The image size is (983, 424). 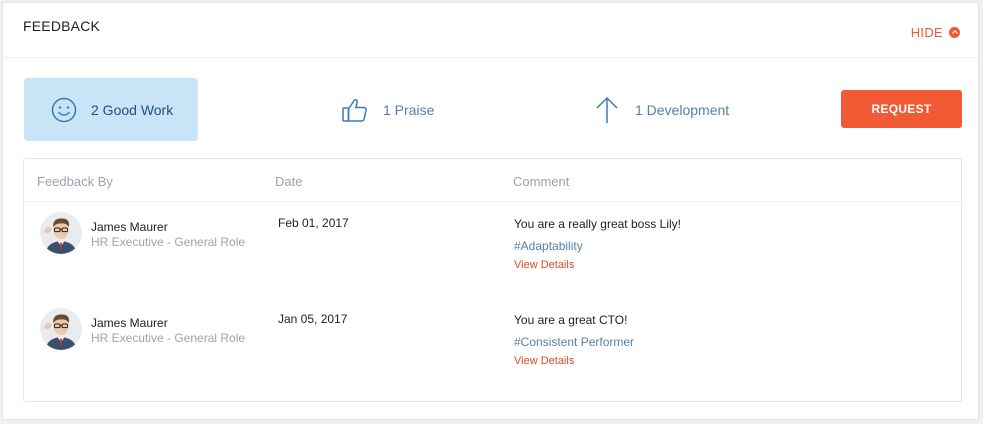 I want to click on hide-toggle: HIDE, so click(x=935, y=32).